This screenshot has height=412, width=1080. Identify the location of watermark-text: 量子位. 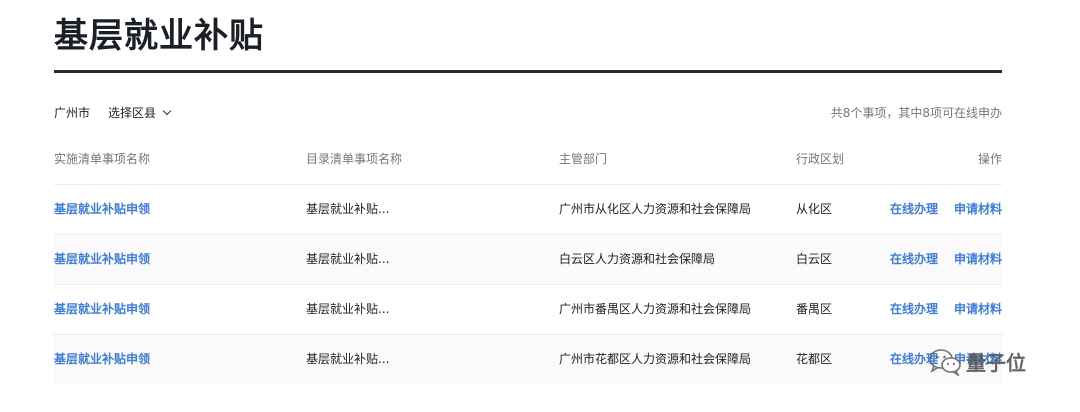
(996, 363).